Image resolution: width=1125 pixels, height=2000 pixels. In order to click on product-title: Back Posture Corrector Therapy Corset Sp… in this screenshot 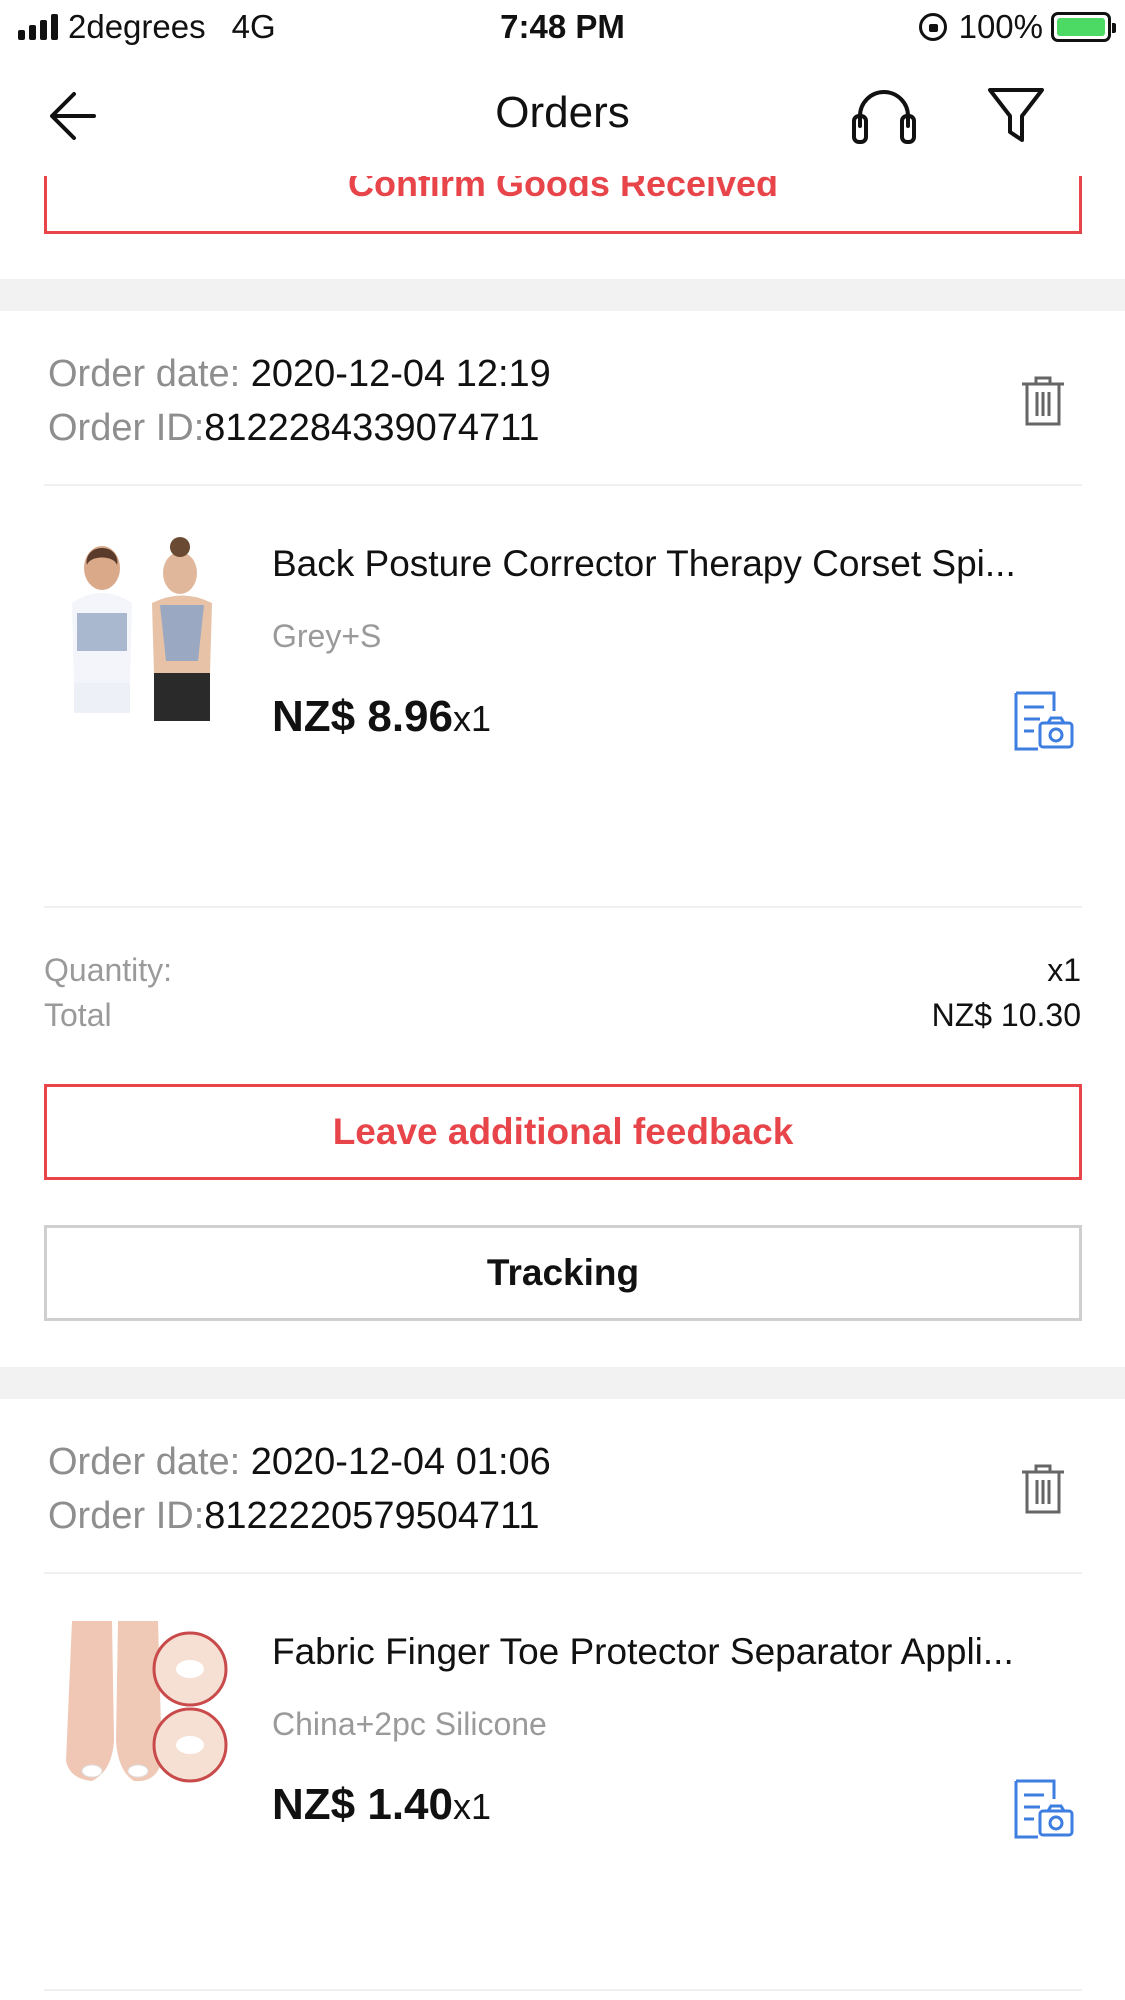, I will do `click(672, 564)`.